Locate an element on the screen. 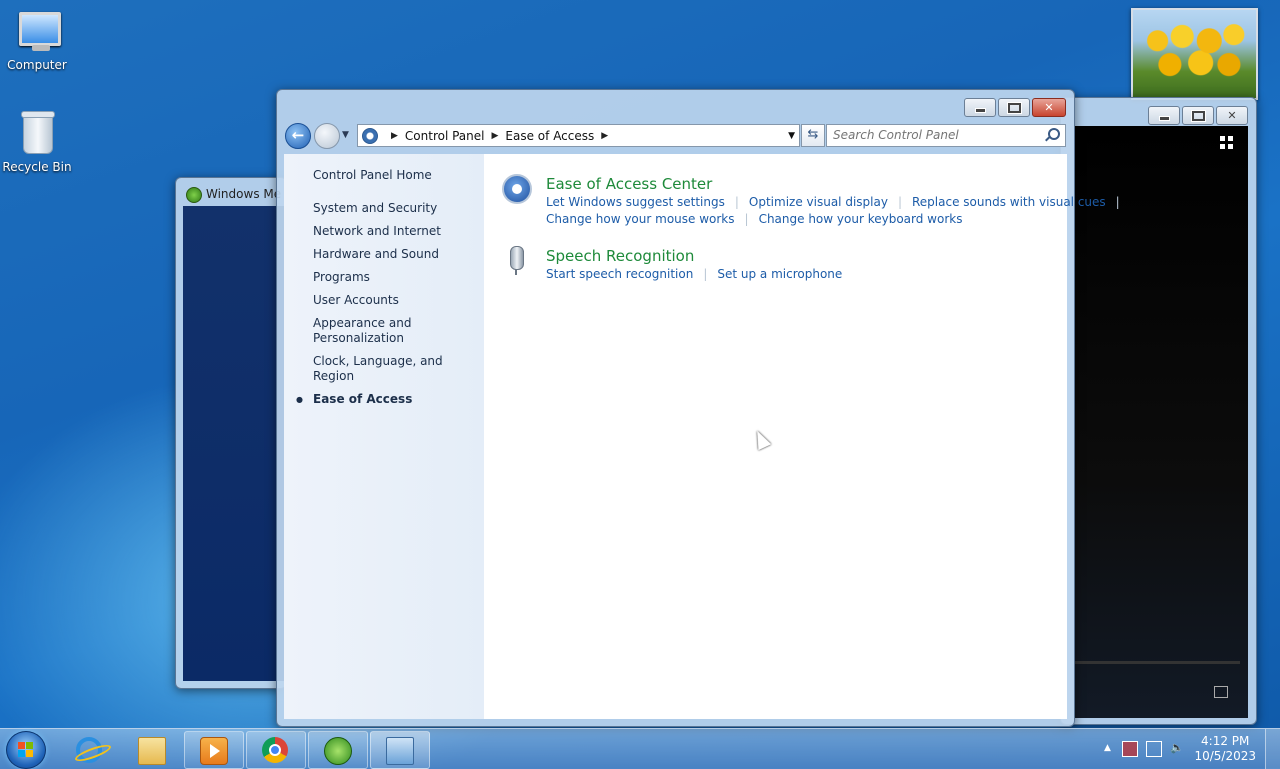 This screenshot has height=769, width=1280. clock-date: 10/5/2023 is located at coordinates (1225, 756).